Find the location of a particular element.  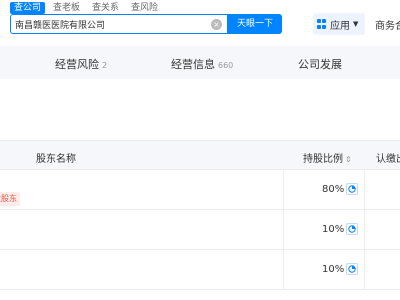

tab-search-boss: 查老板 is located at coordinates (66, 8).